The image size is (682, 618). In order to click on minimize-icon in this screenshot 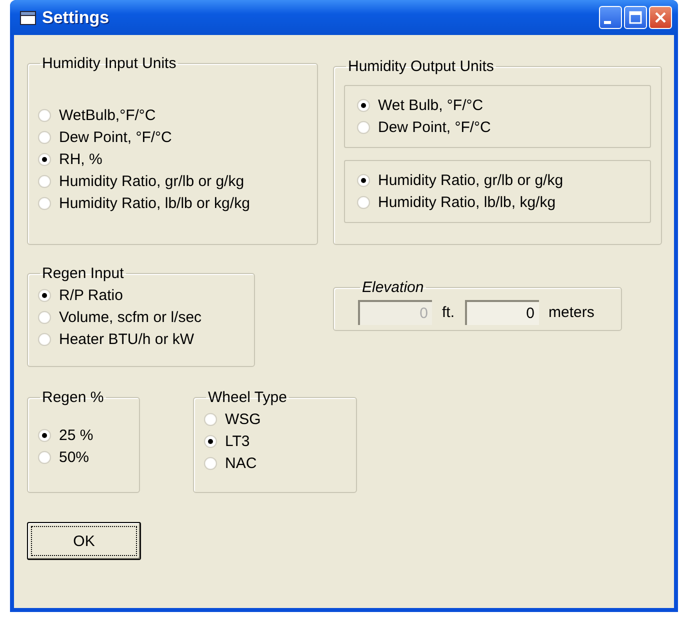, I will do `click(607, 22)`.